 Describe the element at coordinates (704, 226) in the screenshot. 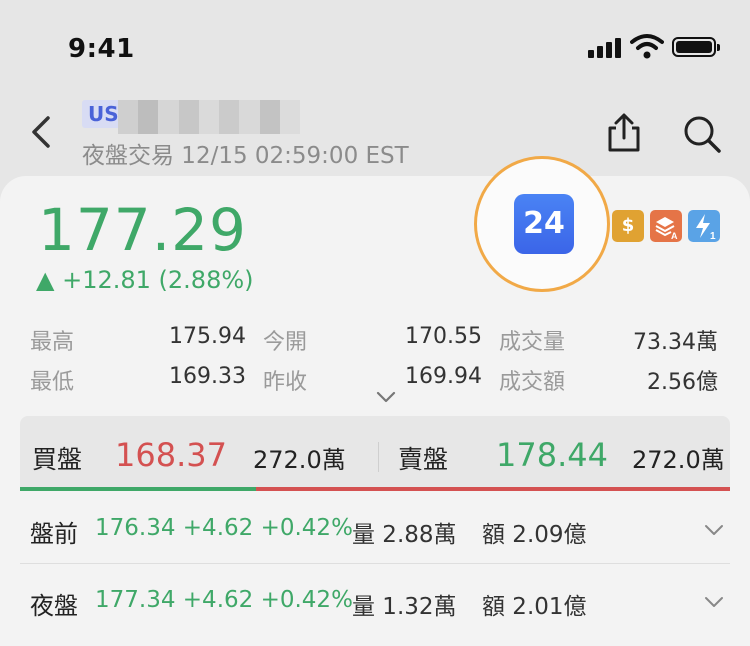

I see `flash-1-icon: 1` at that location.